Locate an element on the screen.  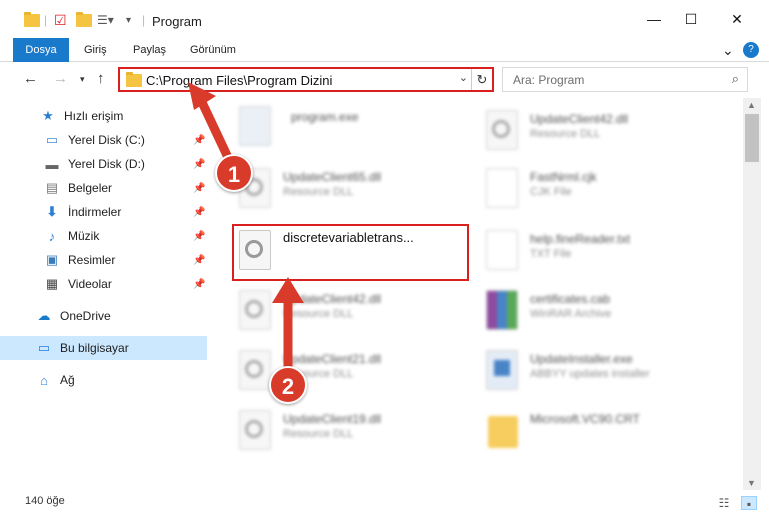
list-item: help.fineReader.txt TXT File is located at coordinates (602, 250).